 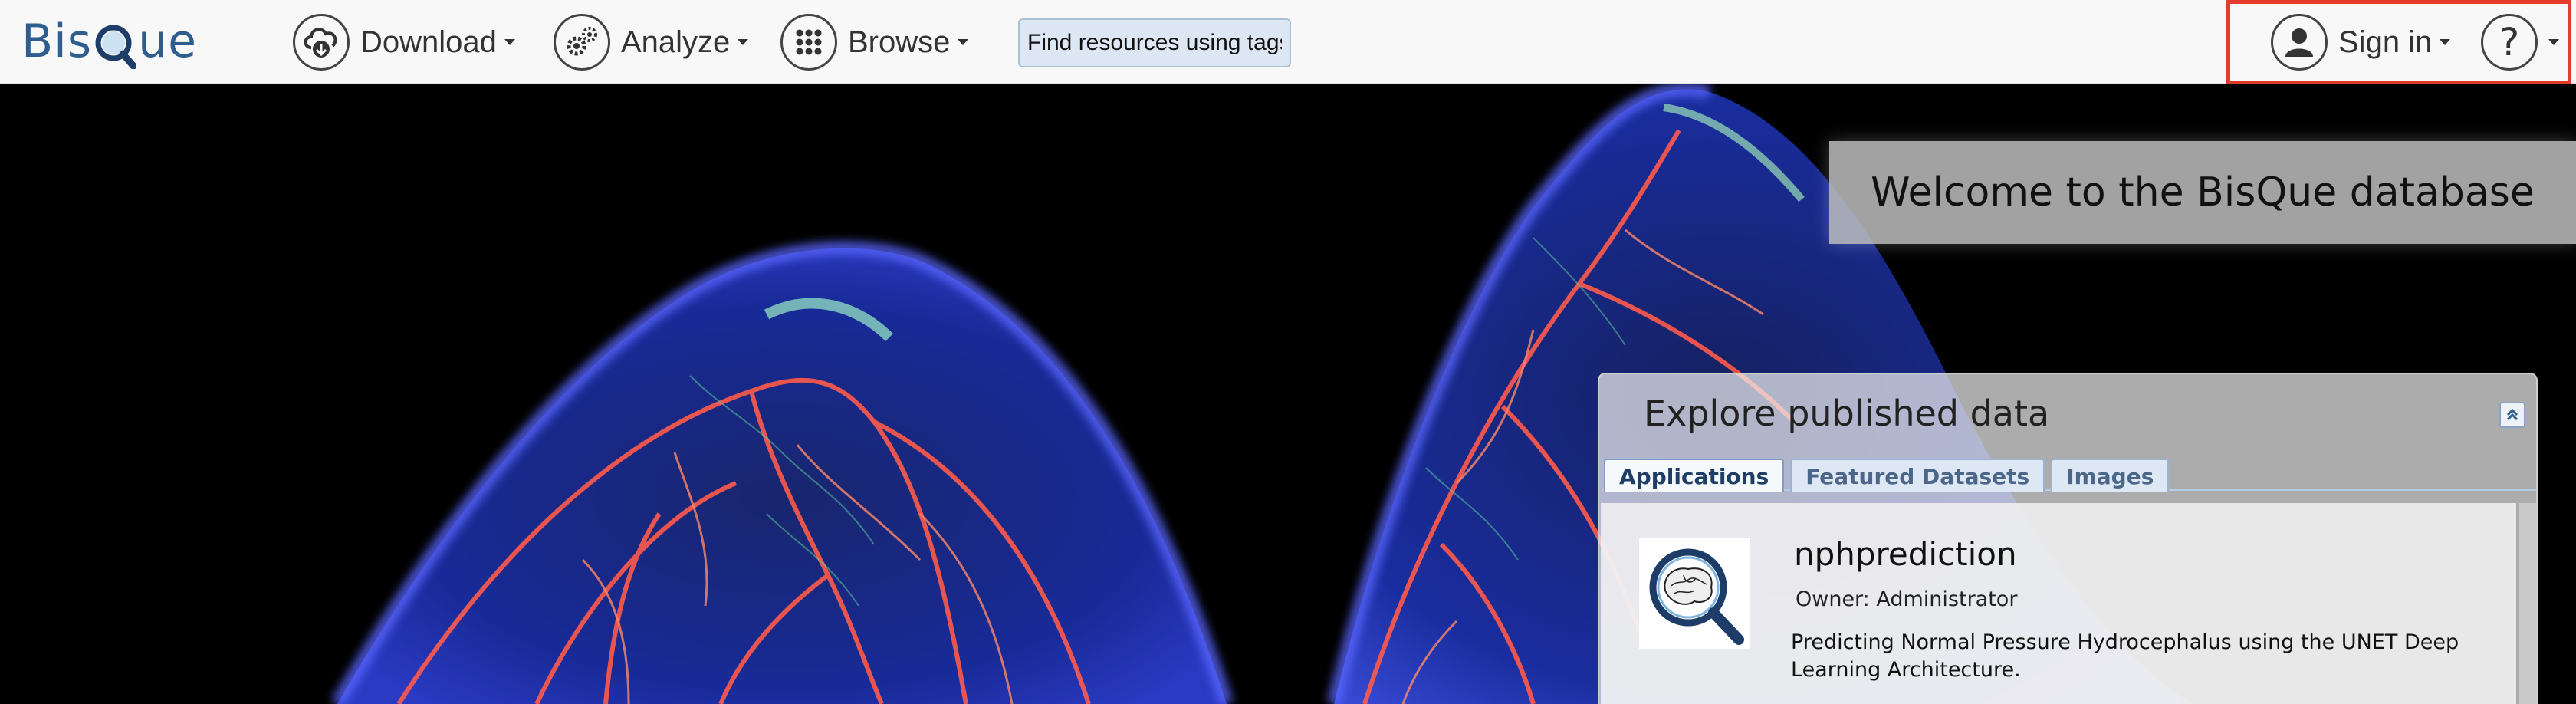 I want to click on explore-tabs: Applications Featured Datasets Images, so click(x=2069, y=475).